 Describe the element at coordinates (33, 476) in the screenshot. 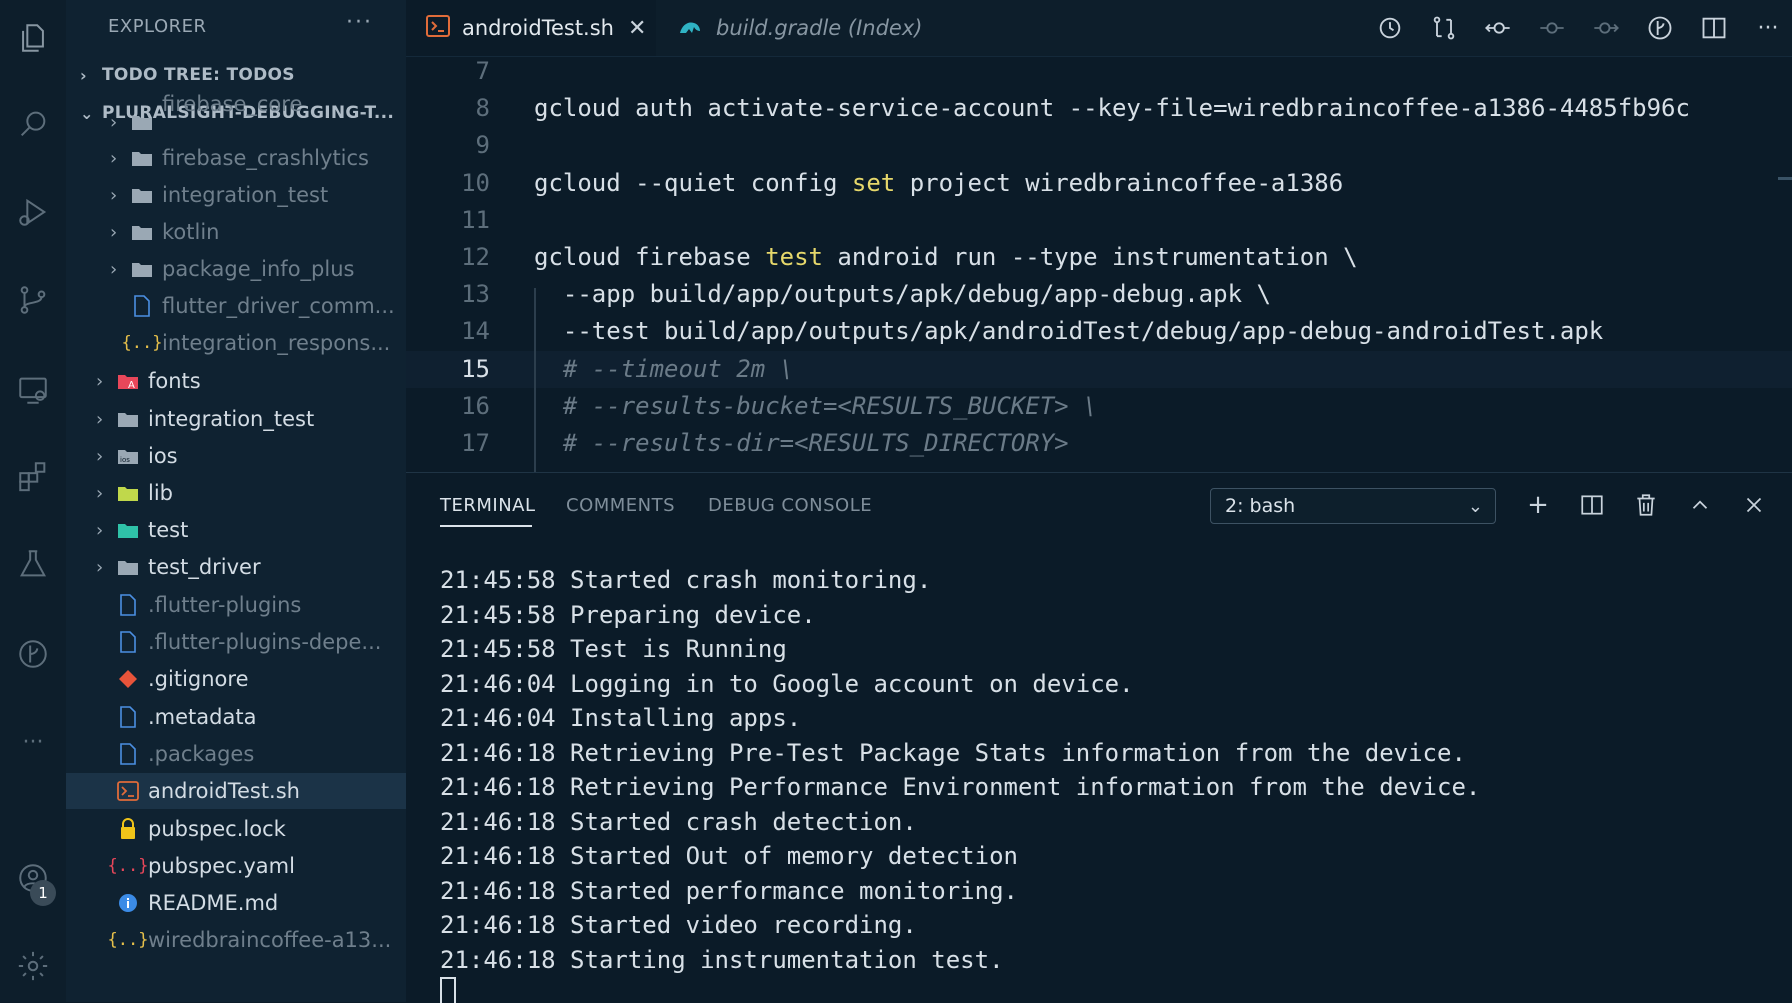

I see `extensions-icon` at that location.